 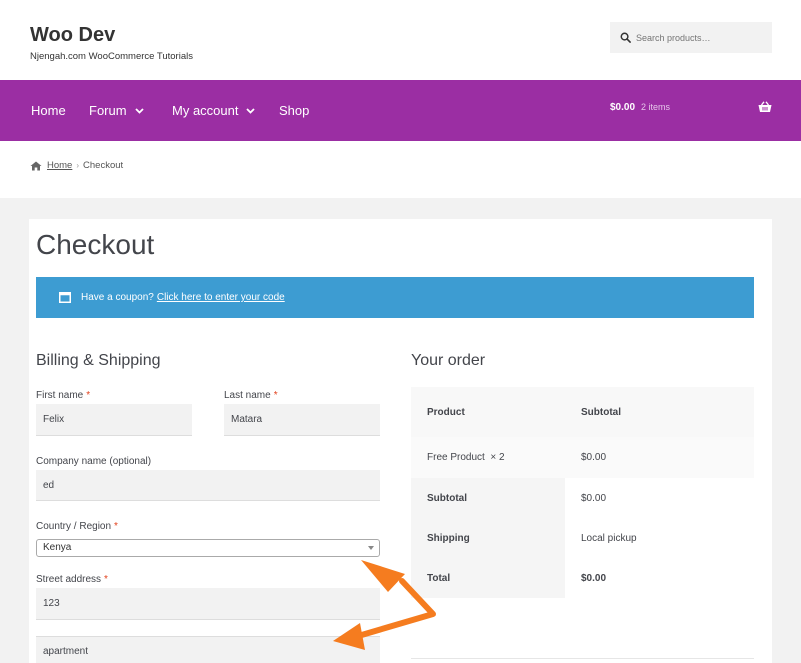 What do you see at coordinates (659, 498) in the screenshot?
I see `subtotal-value: $0.00` at bounding box center [659, 498].